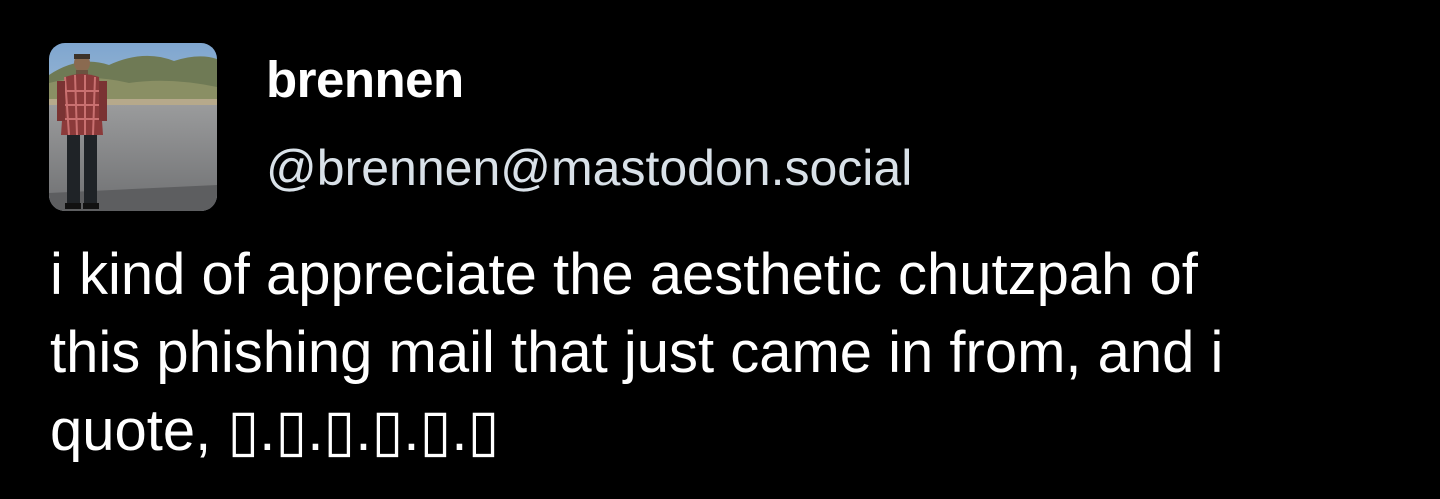 This screenshot has width=1440, height=499. I want to click on author-display-name: brennen, so click(365, 80).